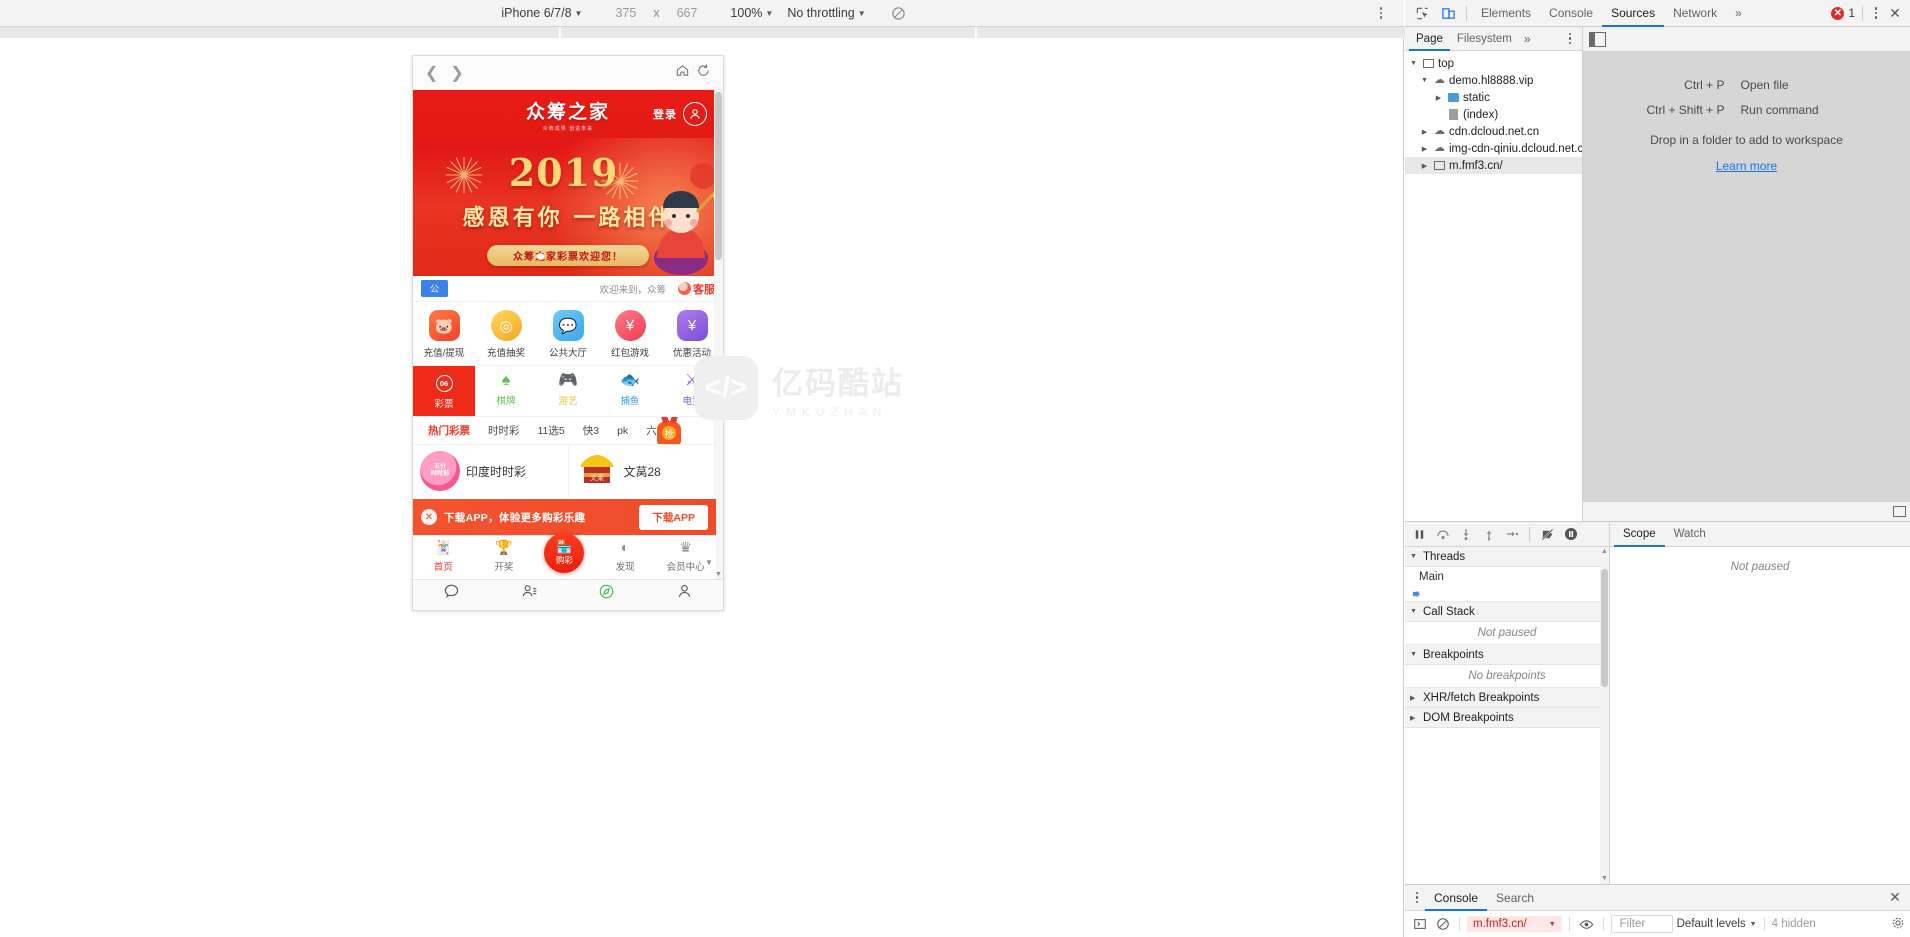 The height and width of the screenshot is (937, 1910). I want to click on red-packet-bag-icon: 抢, so click(669, 431).